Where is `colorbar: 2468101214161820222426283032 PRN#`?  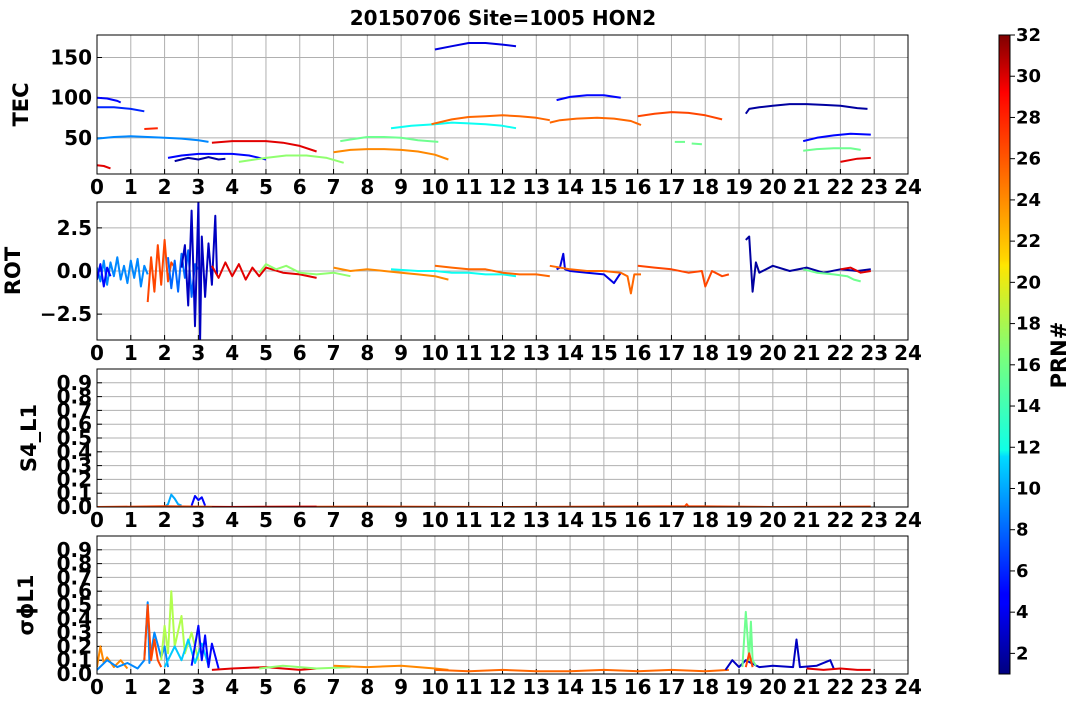 colorbar: 2468101214161820222426283032 PRN# is located at coordinates (1034, 350).